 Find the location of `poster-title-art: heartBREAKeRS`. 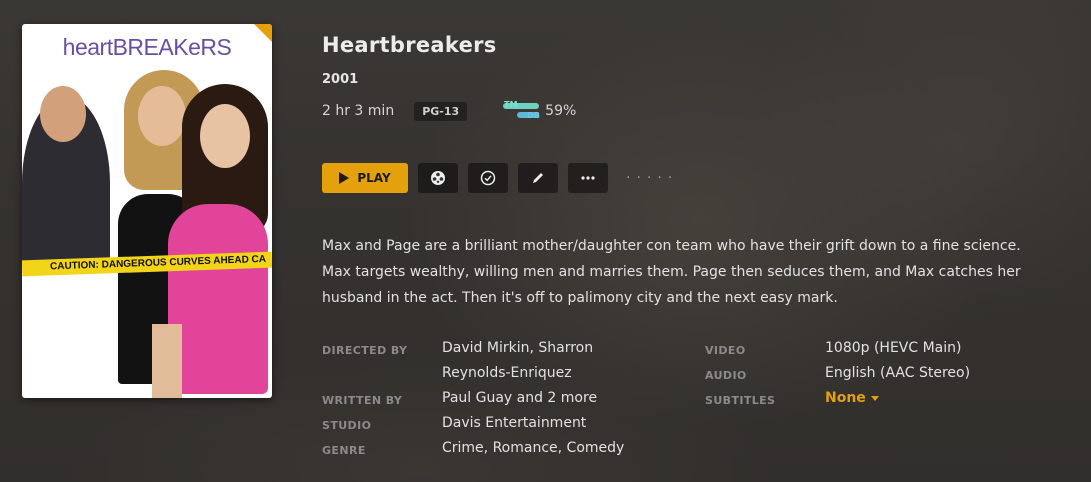

poster-title-art: heartBREAKeRS is located at coordinates (147, 47).